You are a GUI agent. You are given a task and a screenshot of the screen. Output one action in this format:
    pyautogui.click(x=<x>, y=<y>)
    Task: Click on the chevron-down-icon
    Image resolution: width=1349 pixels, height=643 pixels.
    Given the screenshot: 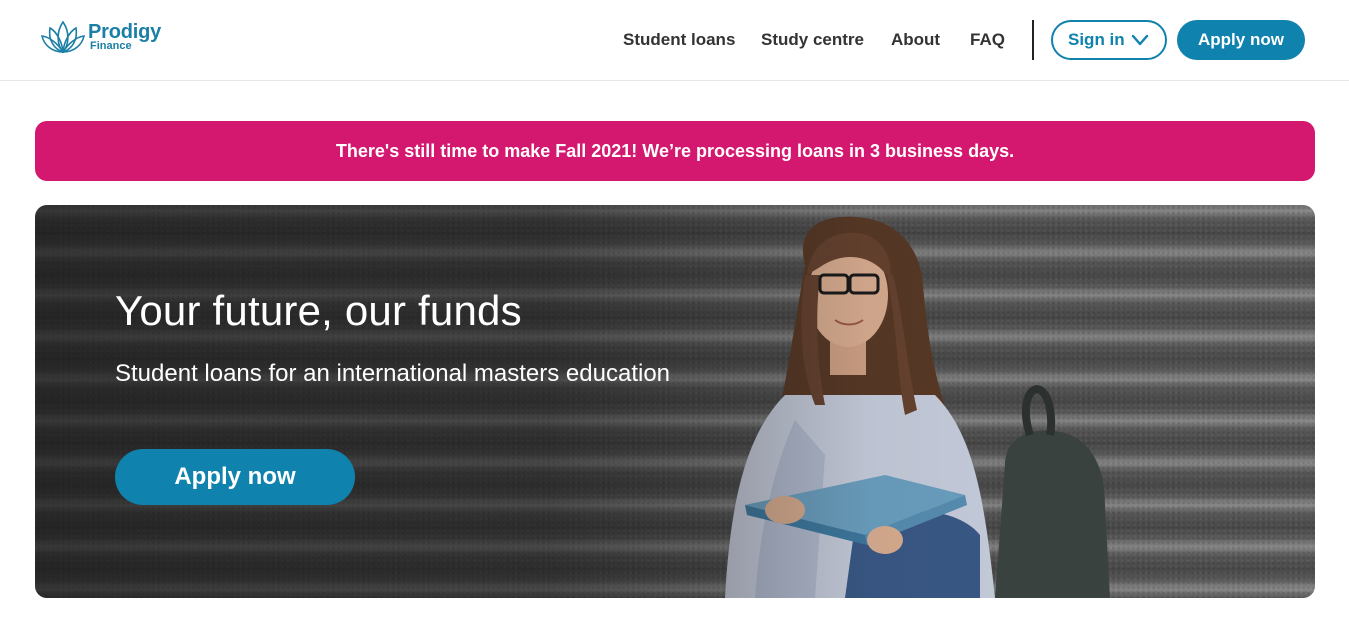 What is the action you would take?
    pyautogui.click(x=1140, y=40)
    